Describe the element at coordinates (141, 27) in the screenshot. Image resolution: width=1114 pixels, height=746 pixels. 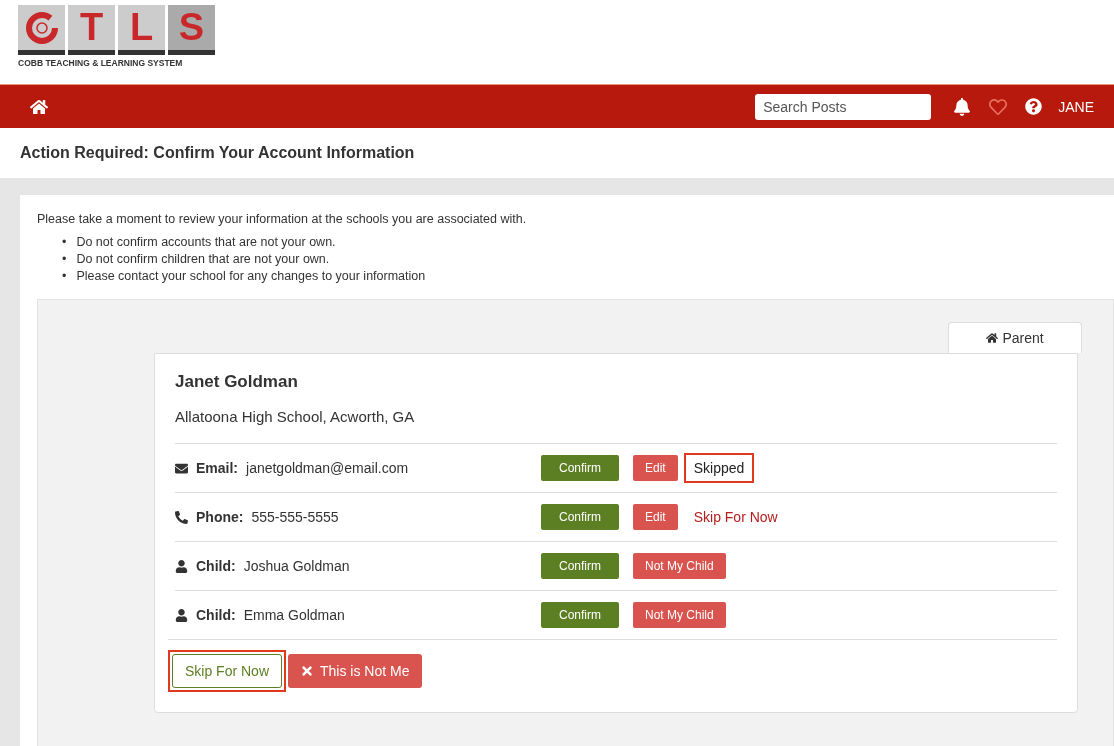
I see `logo-letter: L` at that location.